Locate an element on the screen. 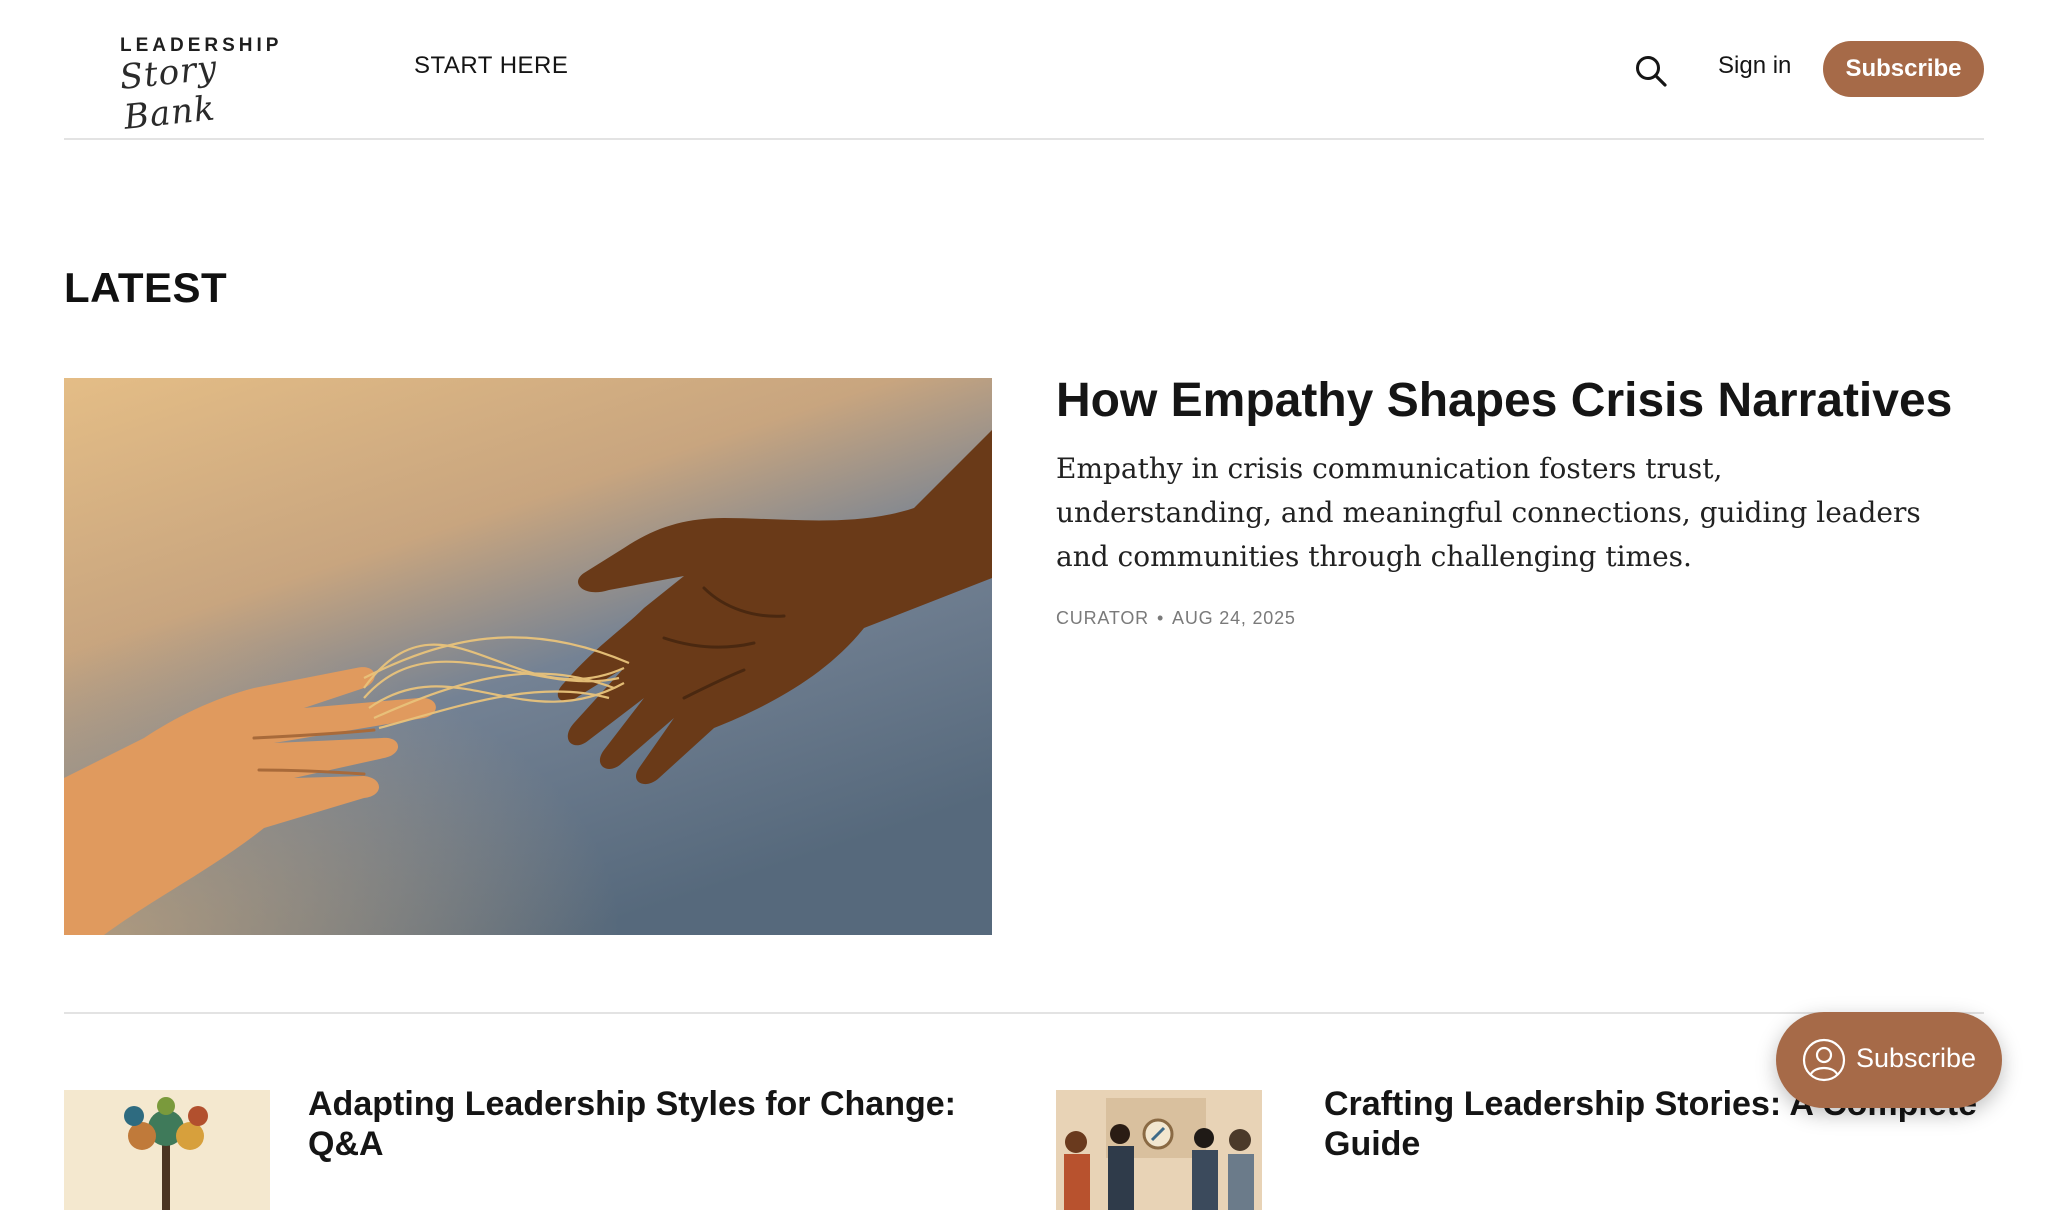 The width and height of the screenshot is (2048, 1210). tree-illustration is located at coordinates (167, 1150).